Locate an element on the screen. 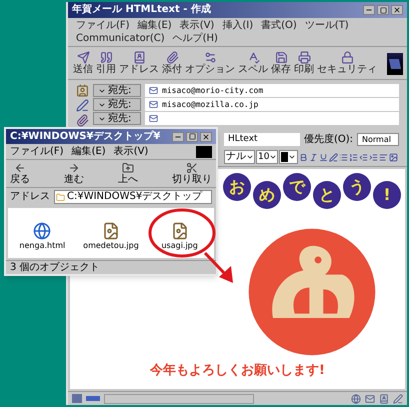 The height and width of the screenshot is (407, 409). italic-icon is located at coordinates (313, 157).